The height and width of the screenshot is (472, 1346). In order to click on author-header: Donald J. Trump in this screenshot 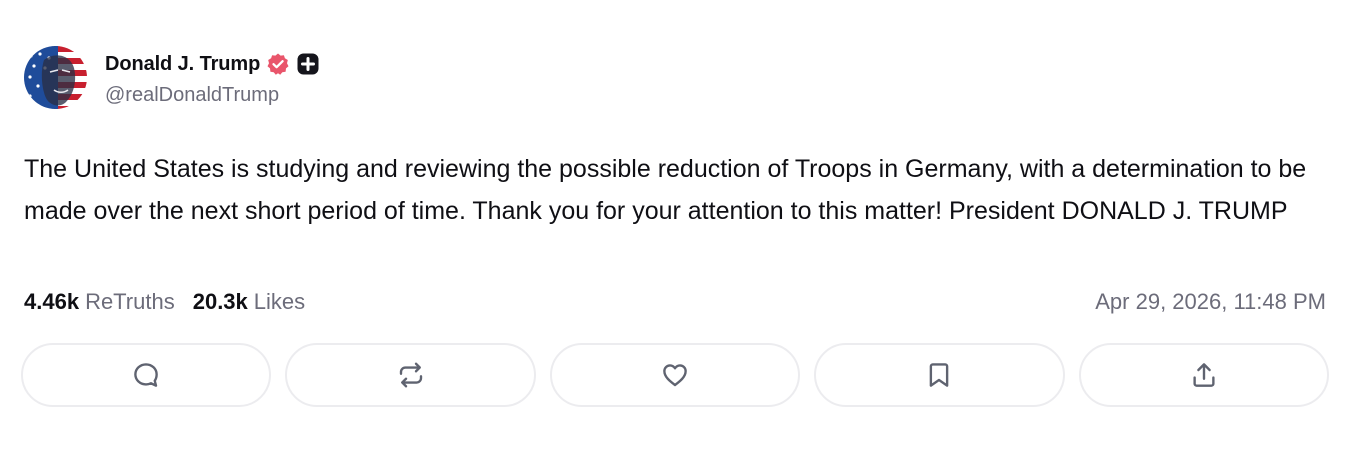, I will do `click(212, 64)`.